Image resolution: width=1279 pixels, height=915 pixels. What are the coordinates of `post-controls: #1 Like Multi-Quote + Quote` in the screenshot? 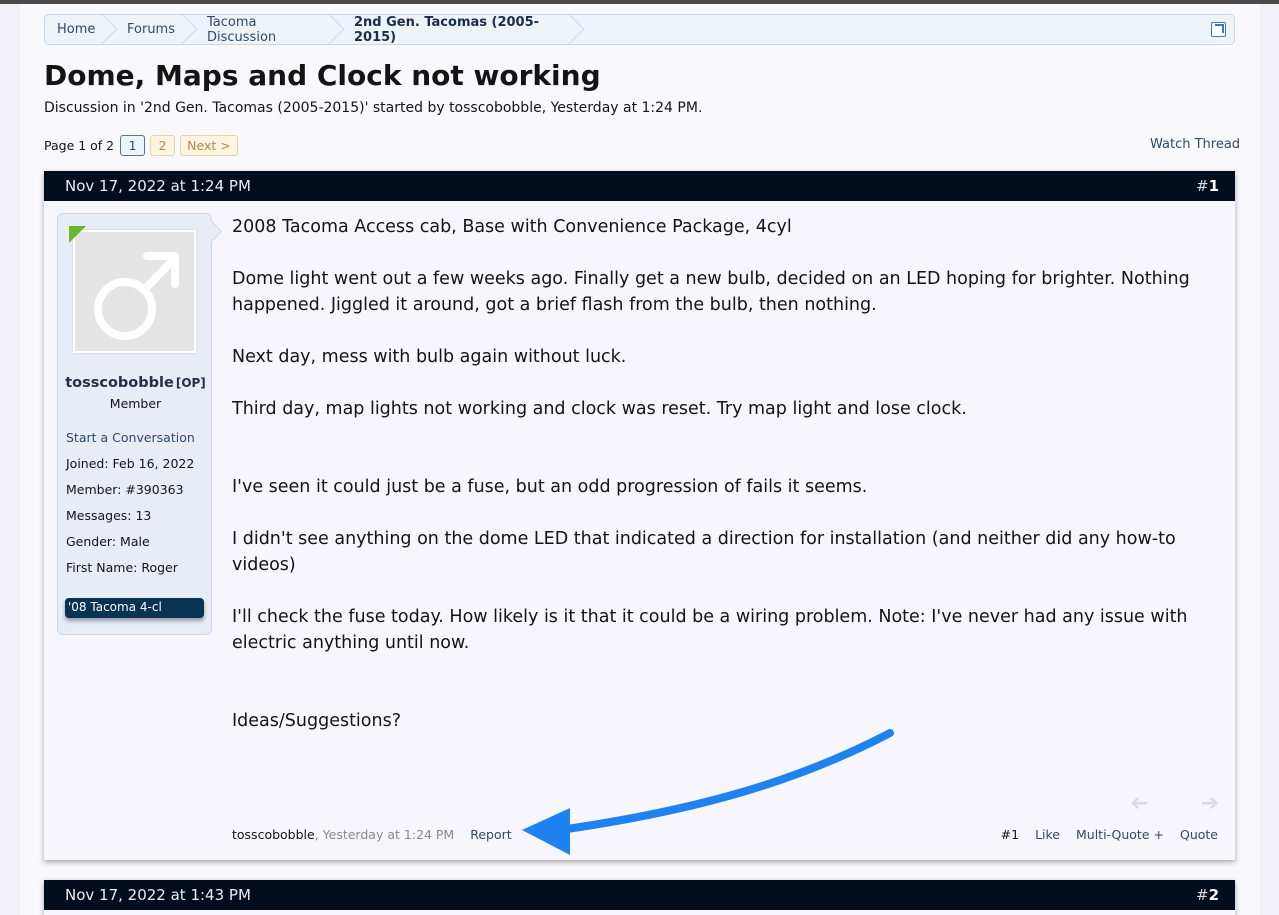 It's located at (1109, 834).